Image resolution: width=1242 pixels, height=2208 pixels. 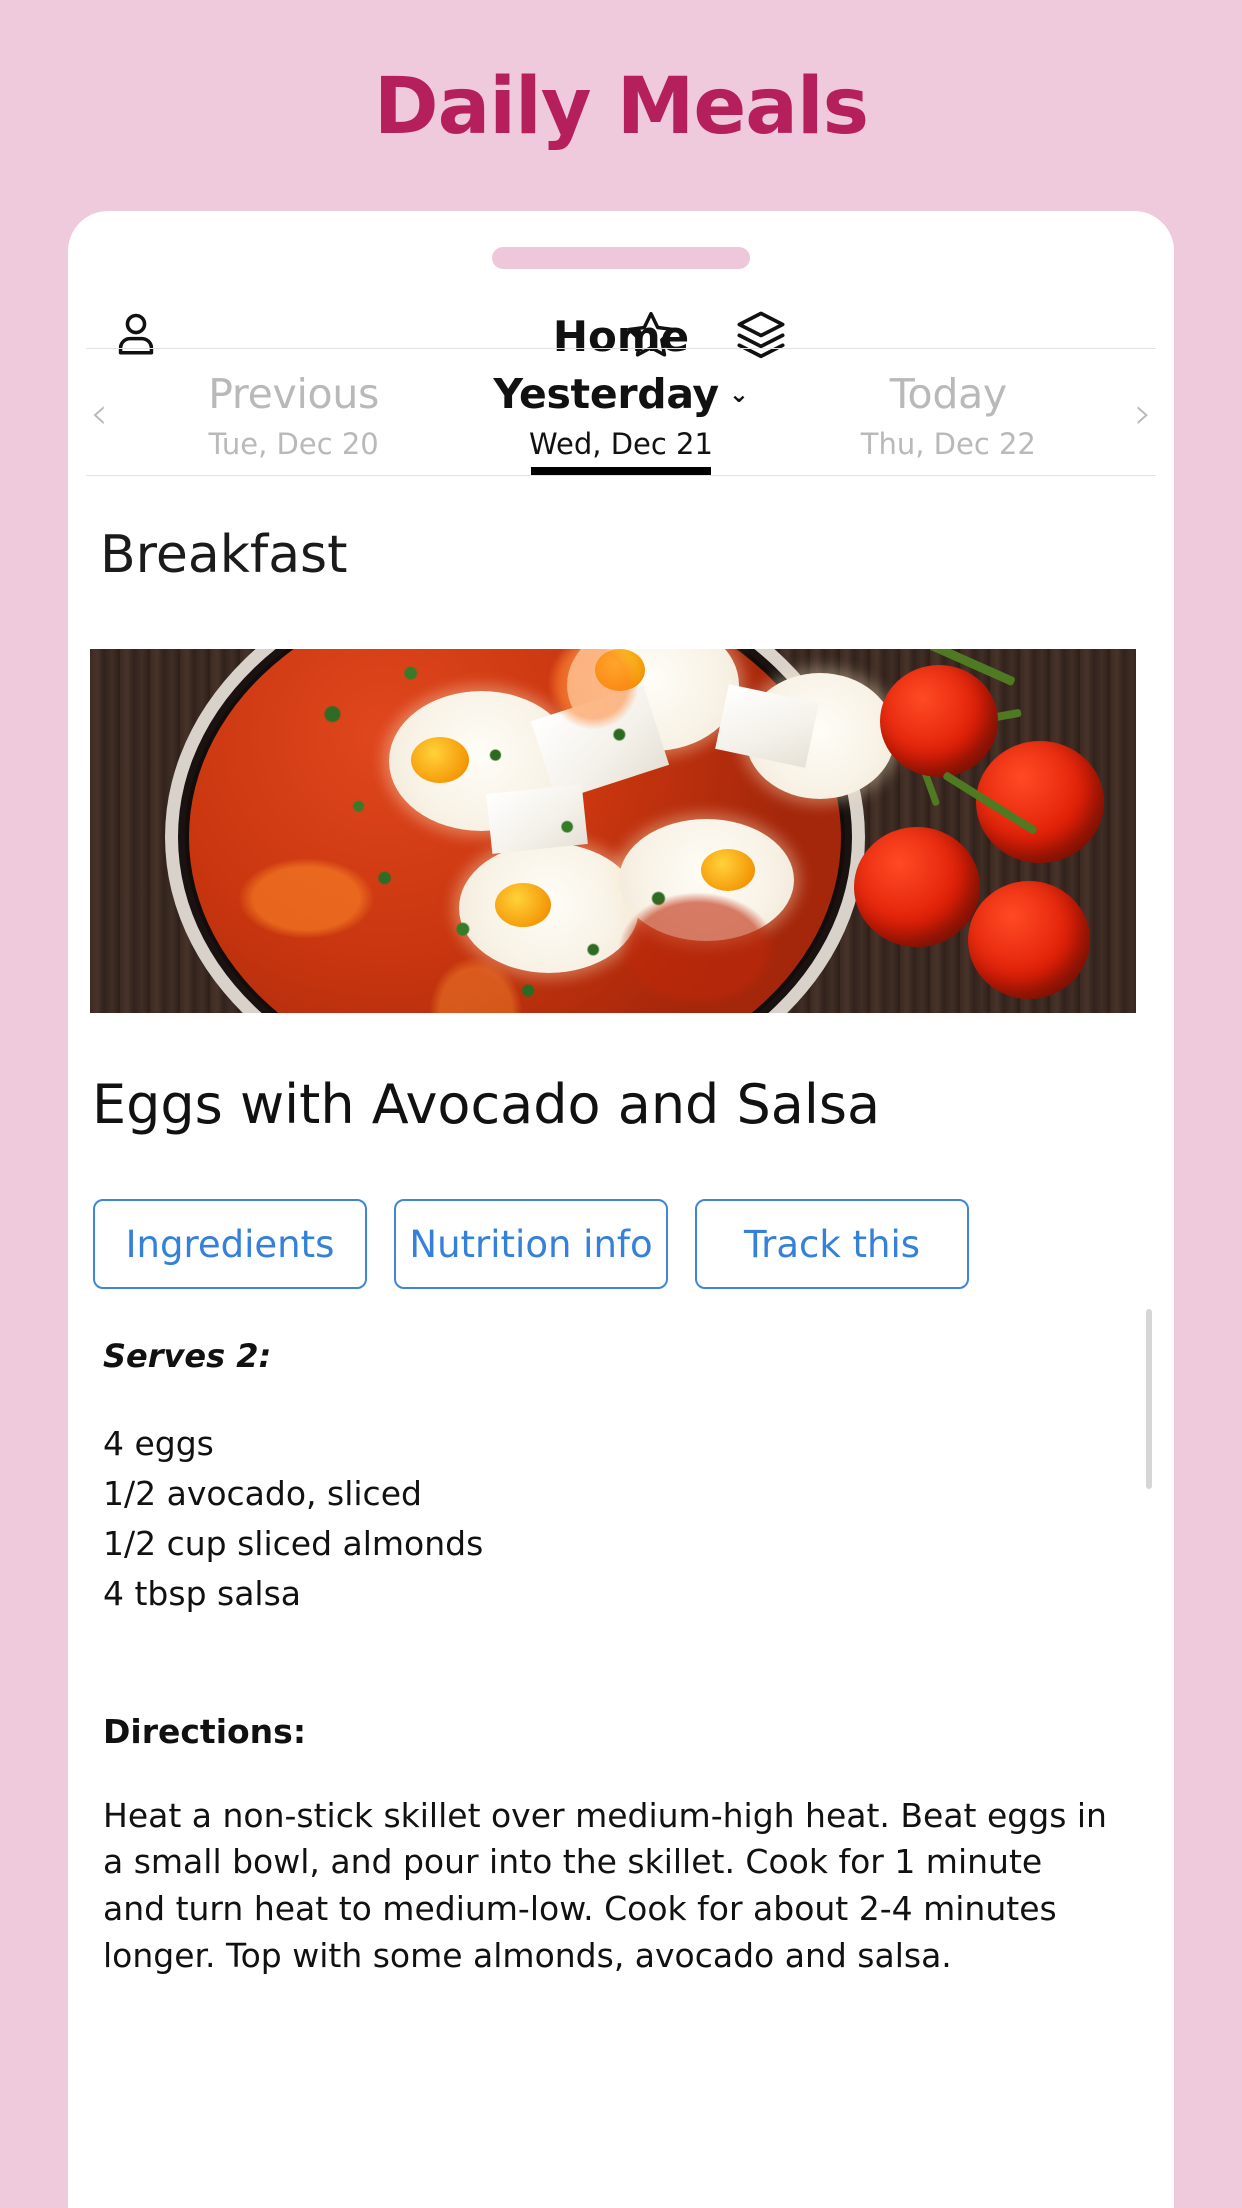 I want to click on next-day-arrow: ›, so click(x=1143, y=413).